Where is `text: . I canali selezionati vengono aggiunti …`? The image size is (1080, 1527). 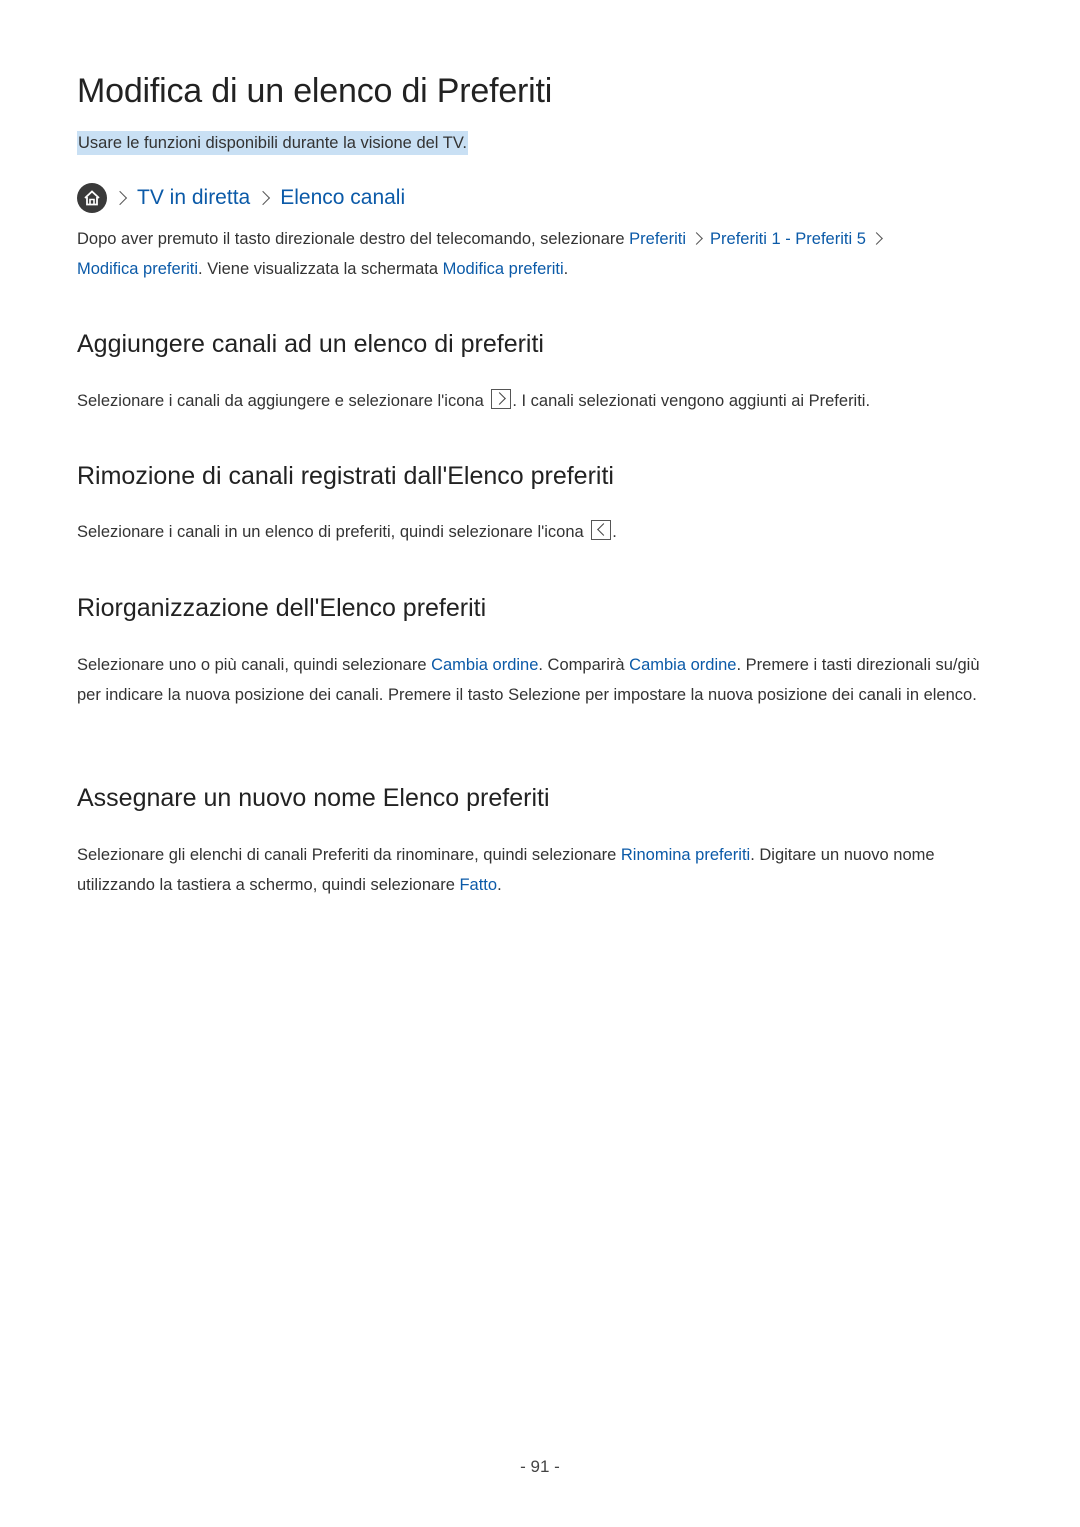
text: . I canali selezionati vengono aggiunti … is located at coordinates (691, 401).